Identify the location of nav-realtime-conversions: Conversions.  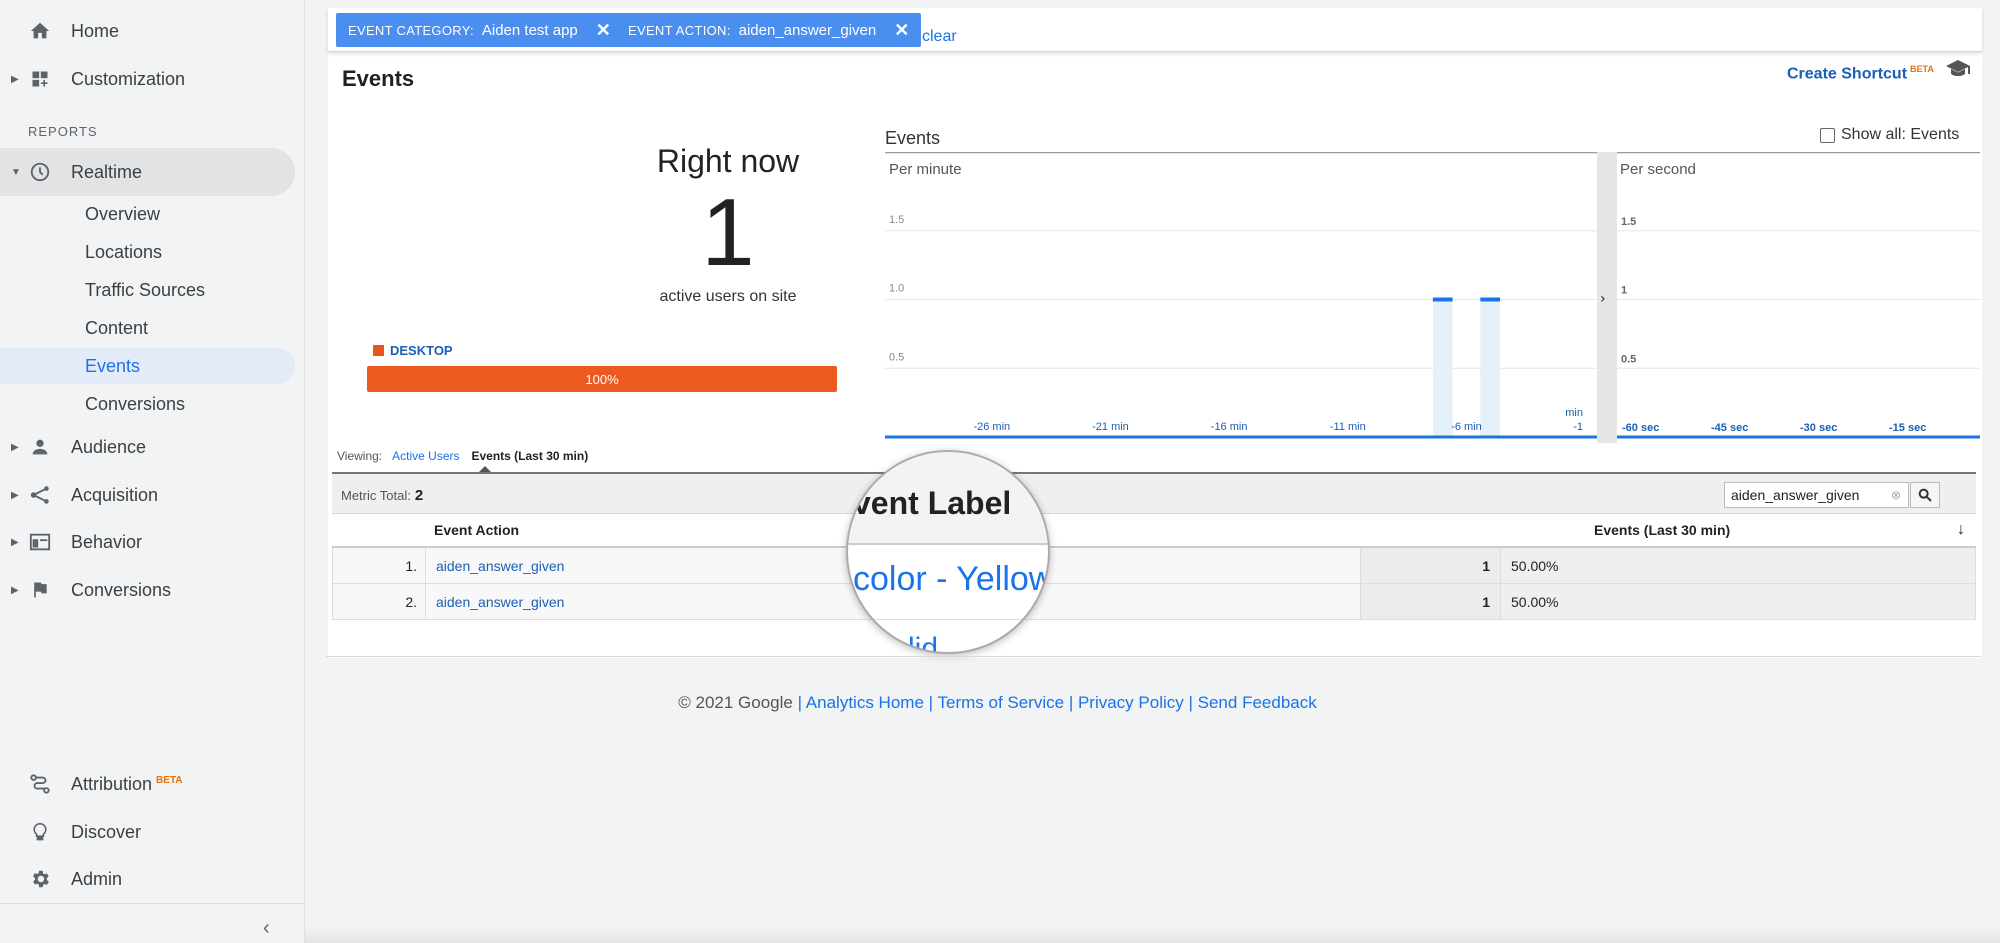
(147, 404).